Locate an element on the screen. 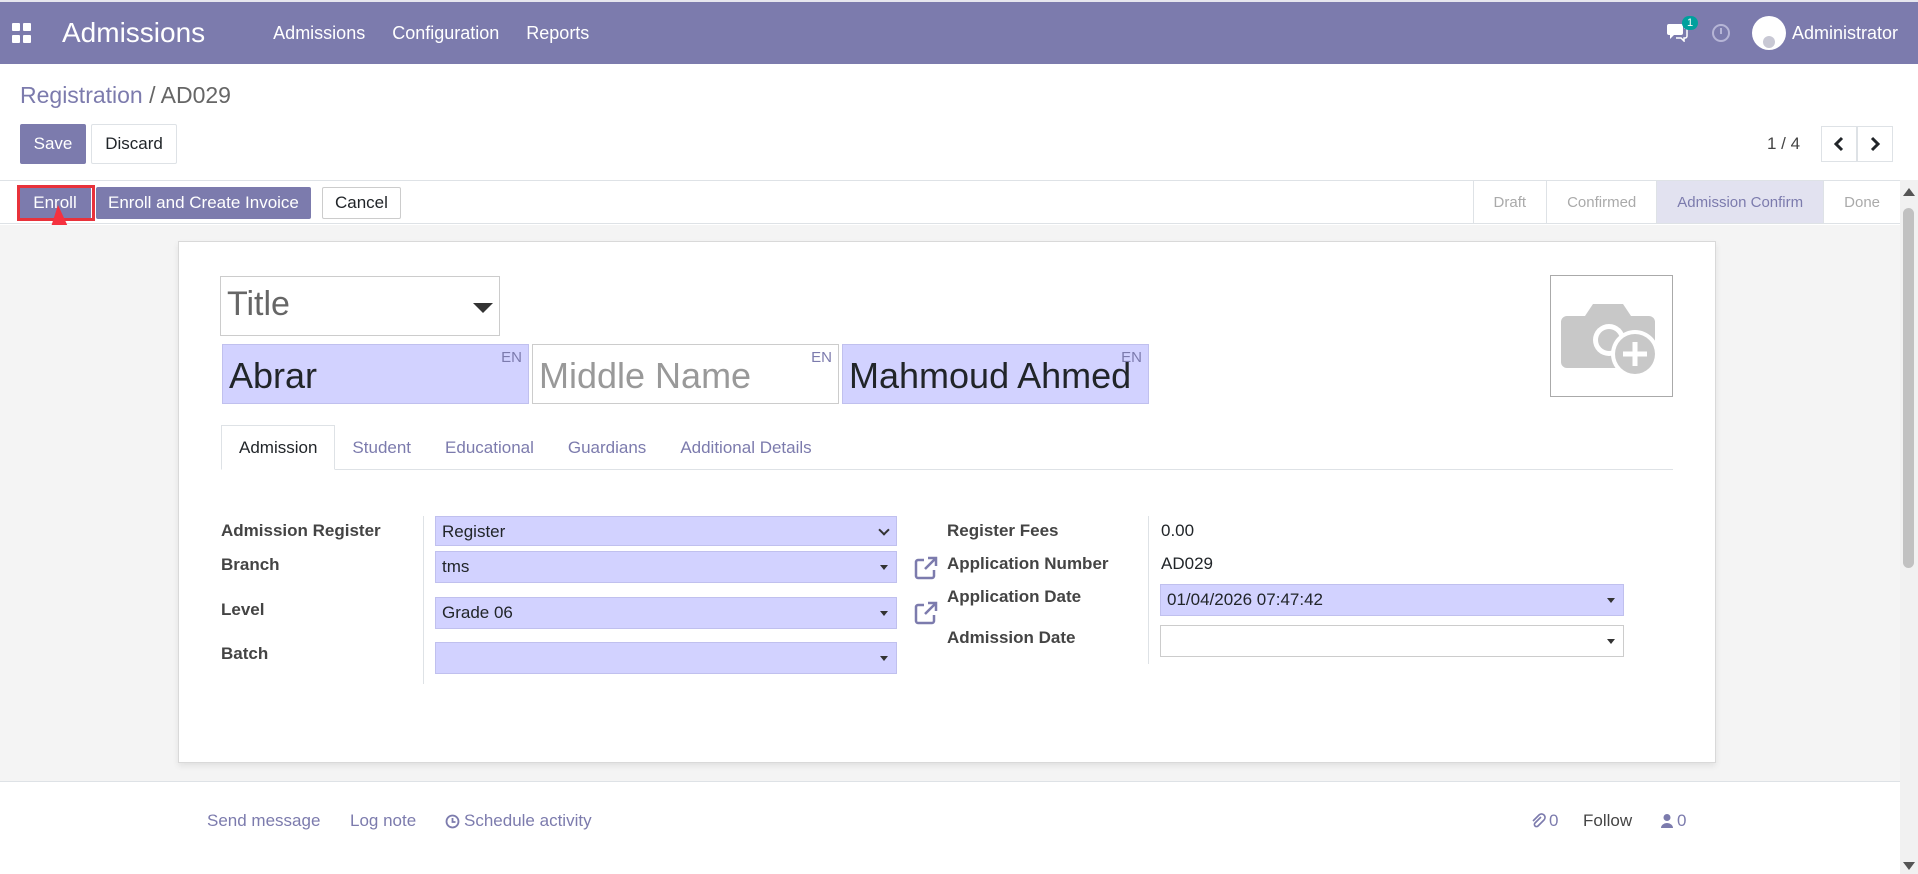 This screenshot has width=1918, height=874. breadcrumb-current: AD029 is located at coordinates (195, 95).